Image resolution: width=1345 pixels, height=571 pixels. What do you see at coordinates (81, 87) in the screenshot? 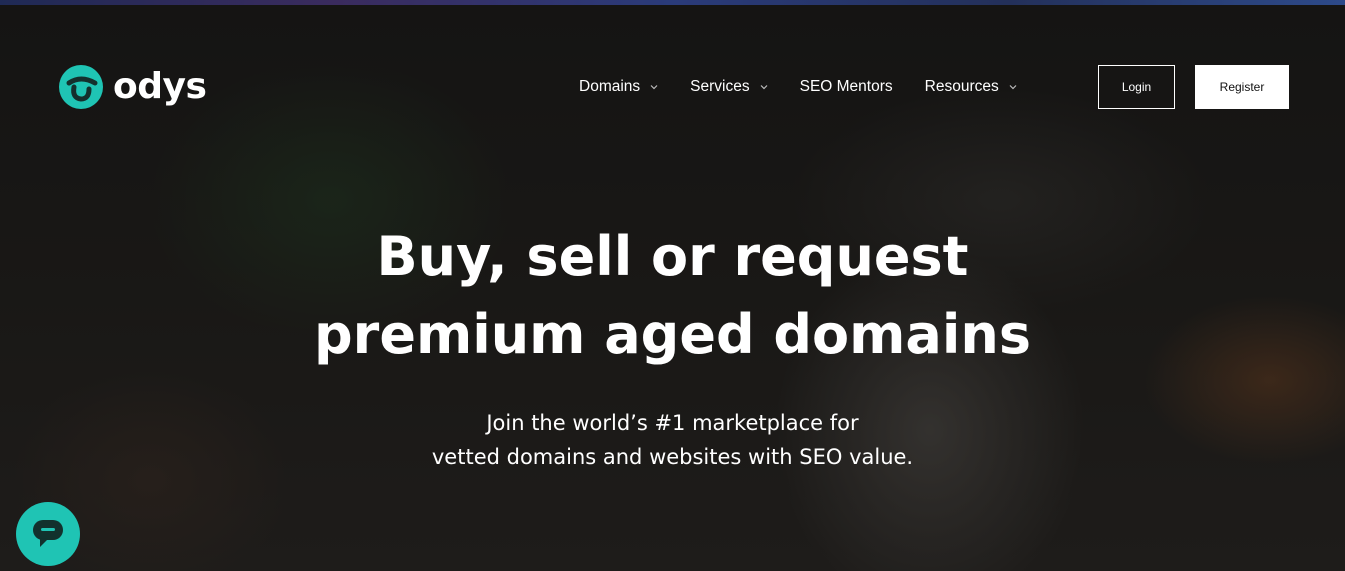
I see `odys-logo-icon` at bounding box center [81, 87].